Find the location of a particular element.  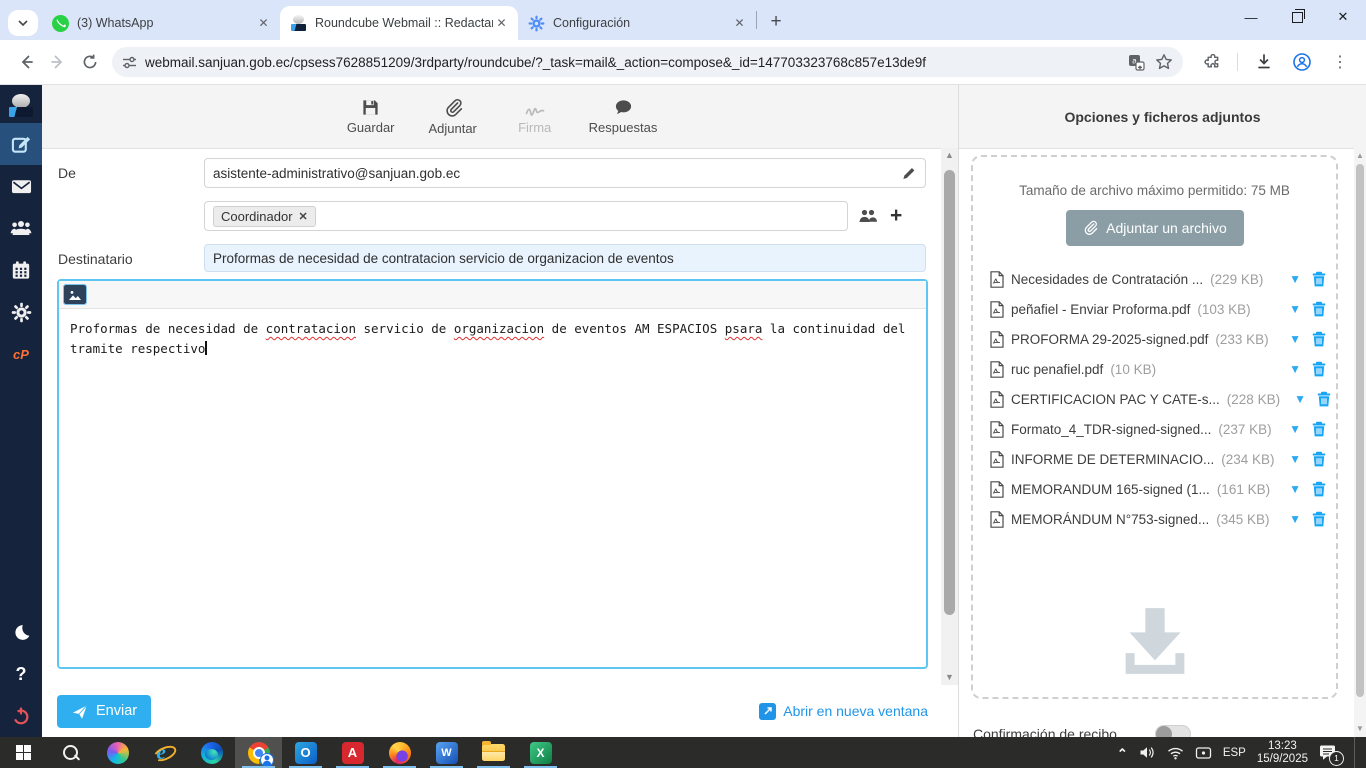

sidebar-item-compose is located at coordinates (21, 144).